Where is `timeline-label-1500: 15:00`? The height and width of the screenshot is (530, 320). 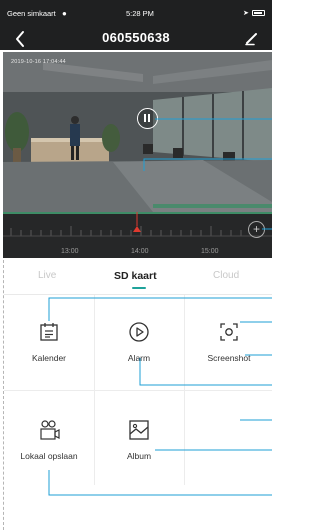 timeline-label-1500: 15:00 is located at coordinates (210, 251).